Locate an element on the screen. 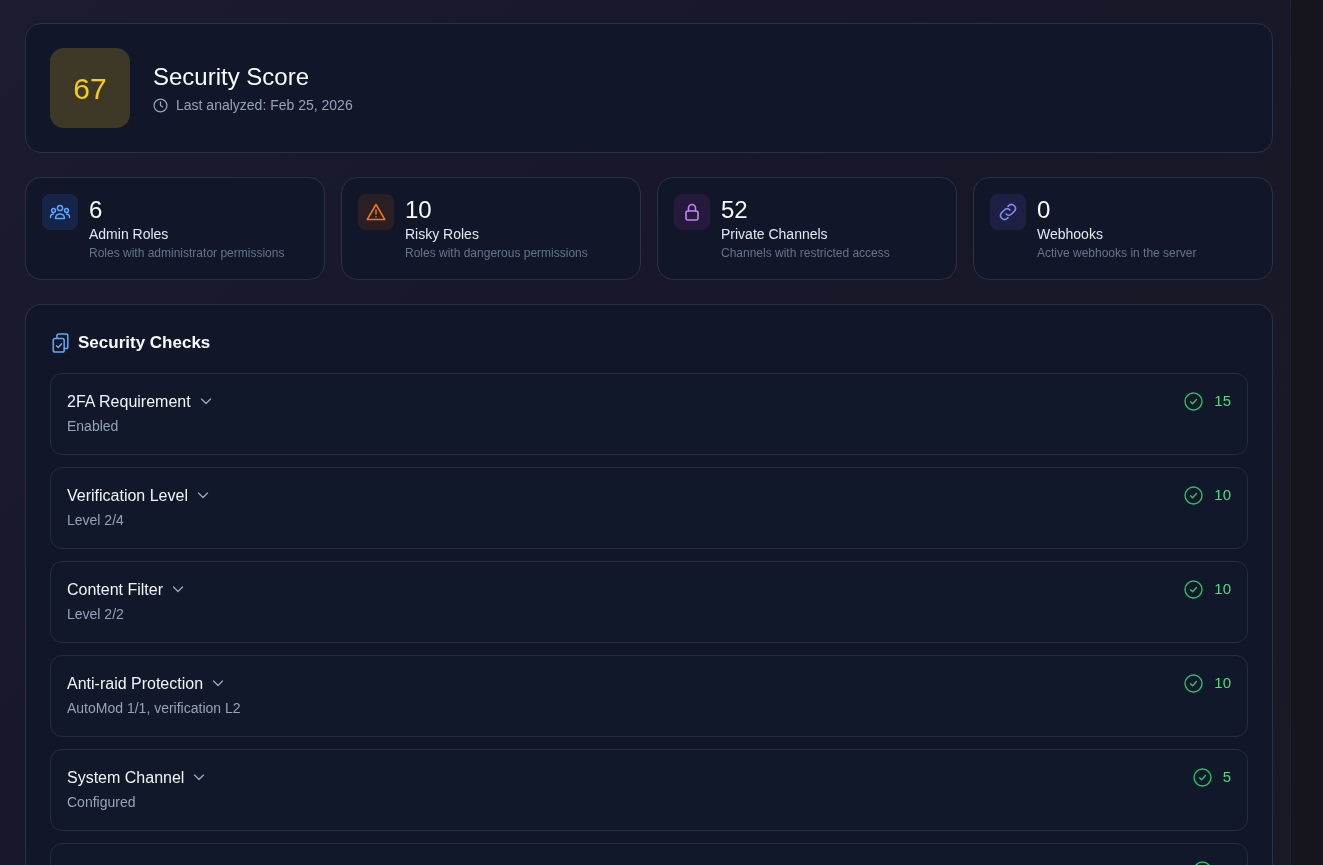 The width and height of the screenshot is (1323, 865). check-detail: Configured is located at coordinates (102, 802).